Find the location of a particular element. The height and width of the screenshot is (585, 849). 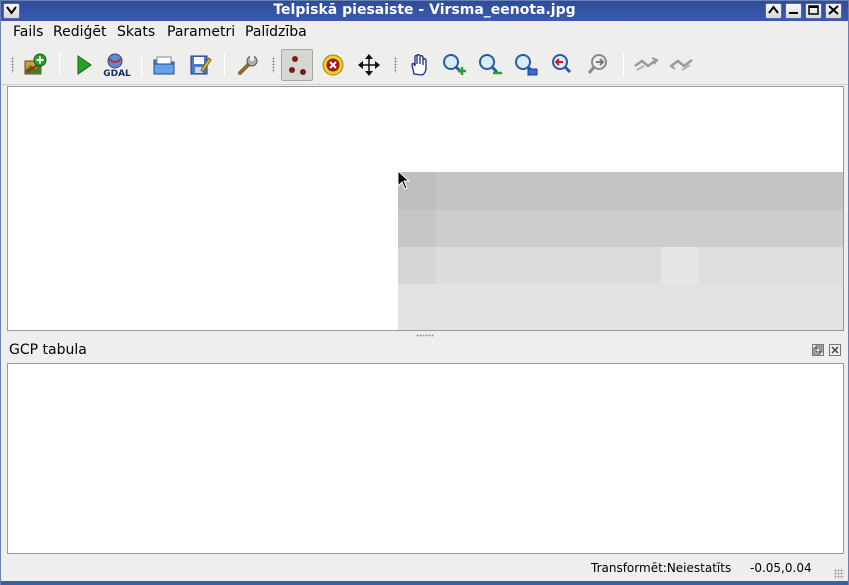

status-bar: Transformēt:Neiestatīts -0.05,0.04 is located at coordinates (424, 569).